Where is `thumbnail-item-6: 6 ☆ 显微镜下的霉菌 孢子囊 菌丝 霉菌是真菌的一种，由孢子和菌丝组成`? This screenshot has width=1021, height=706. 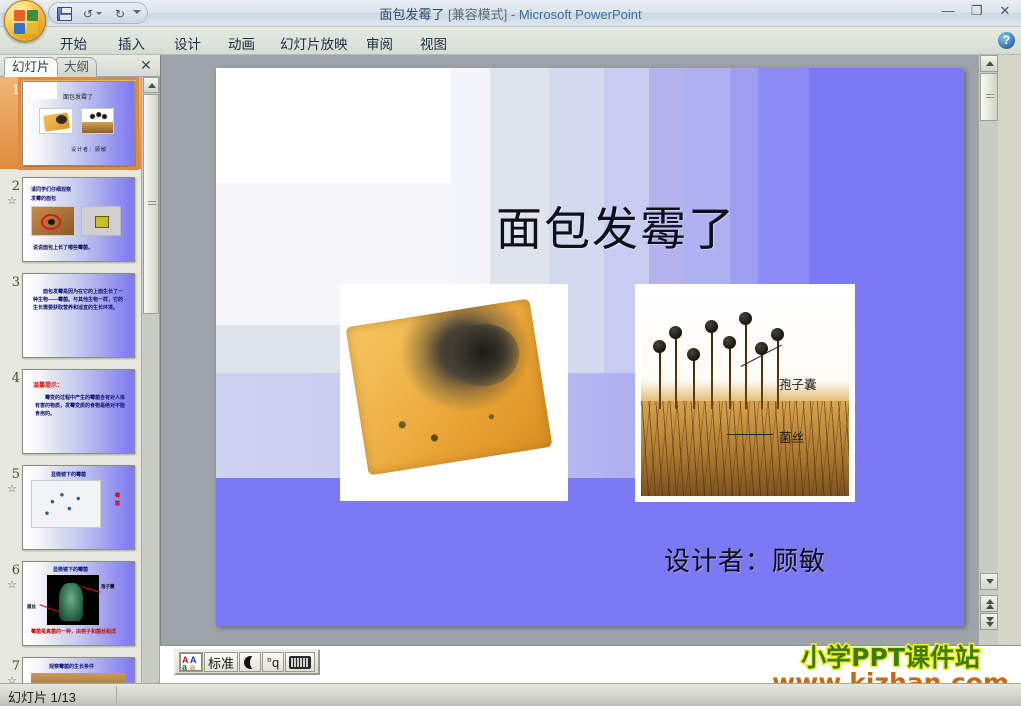 thumbnail-item-6: 6 ☆ 显微镜下的霉菌 孢子囊 菌丝 霉菌是真菌的一种，由孢子和菌丝组成 is located at coordinates (70, 607).